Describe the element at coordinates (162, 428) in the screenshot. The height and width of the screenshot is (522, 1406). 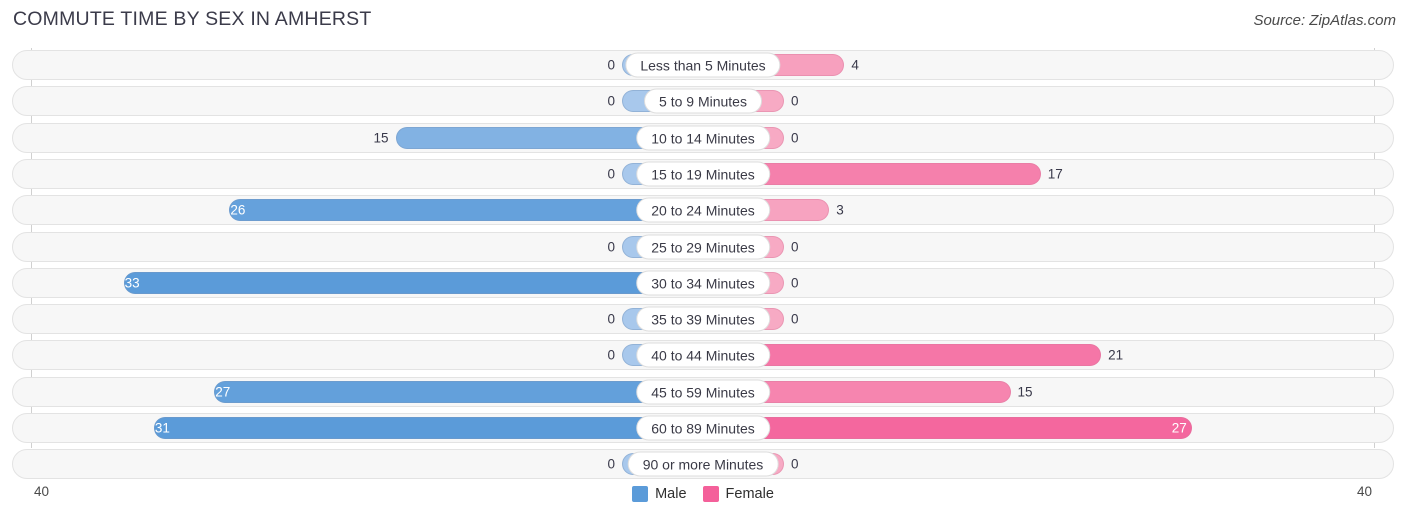
I see `bar-value-male: 31` at that location.